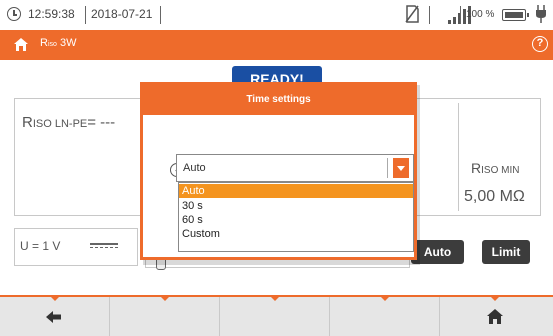  I want to click on back-arrow-icon, so click(53, 317).